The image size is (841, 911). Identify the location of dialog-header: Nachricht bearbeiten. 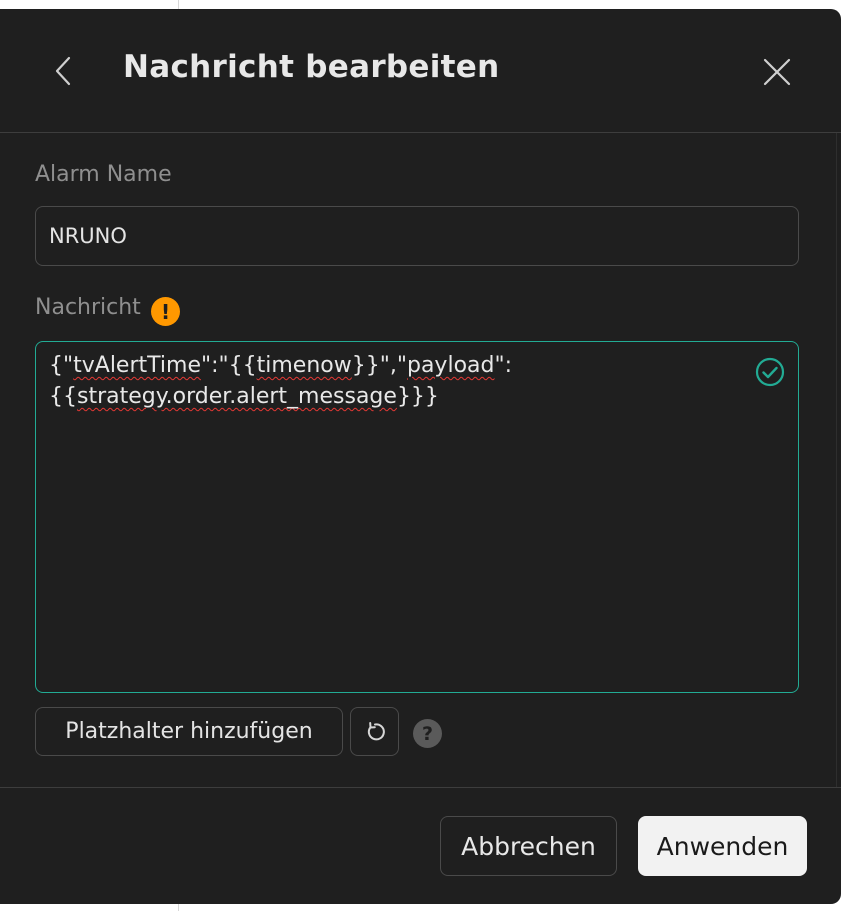
(420, 71).